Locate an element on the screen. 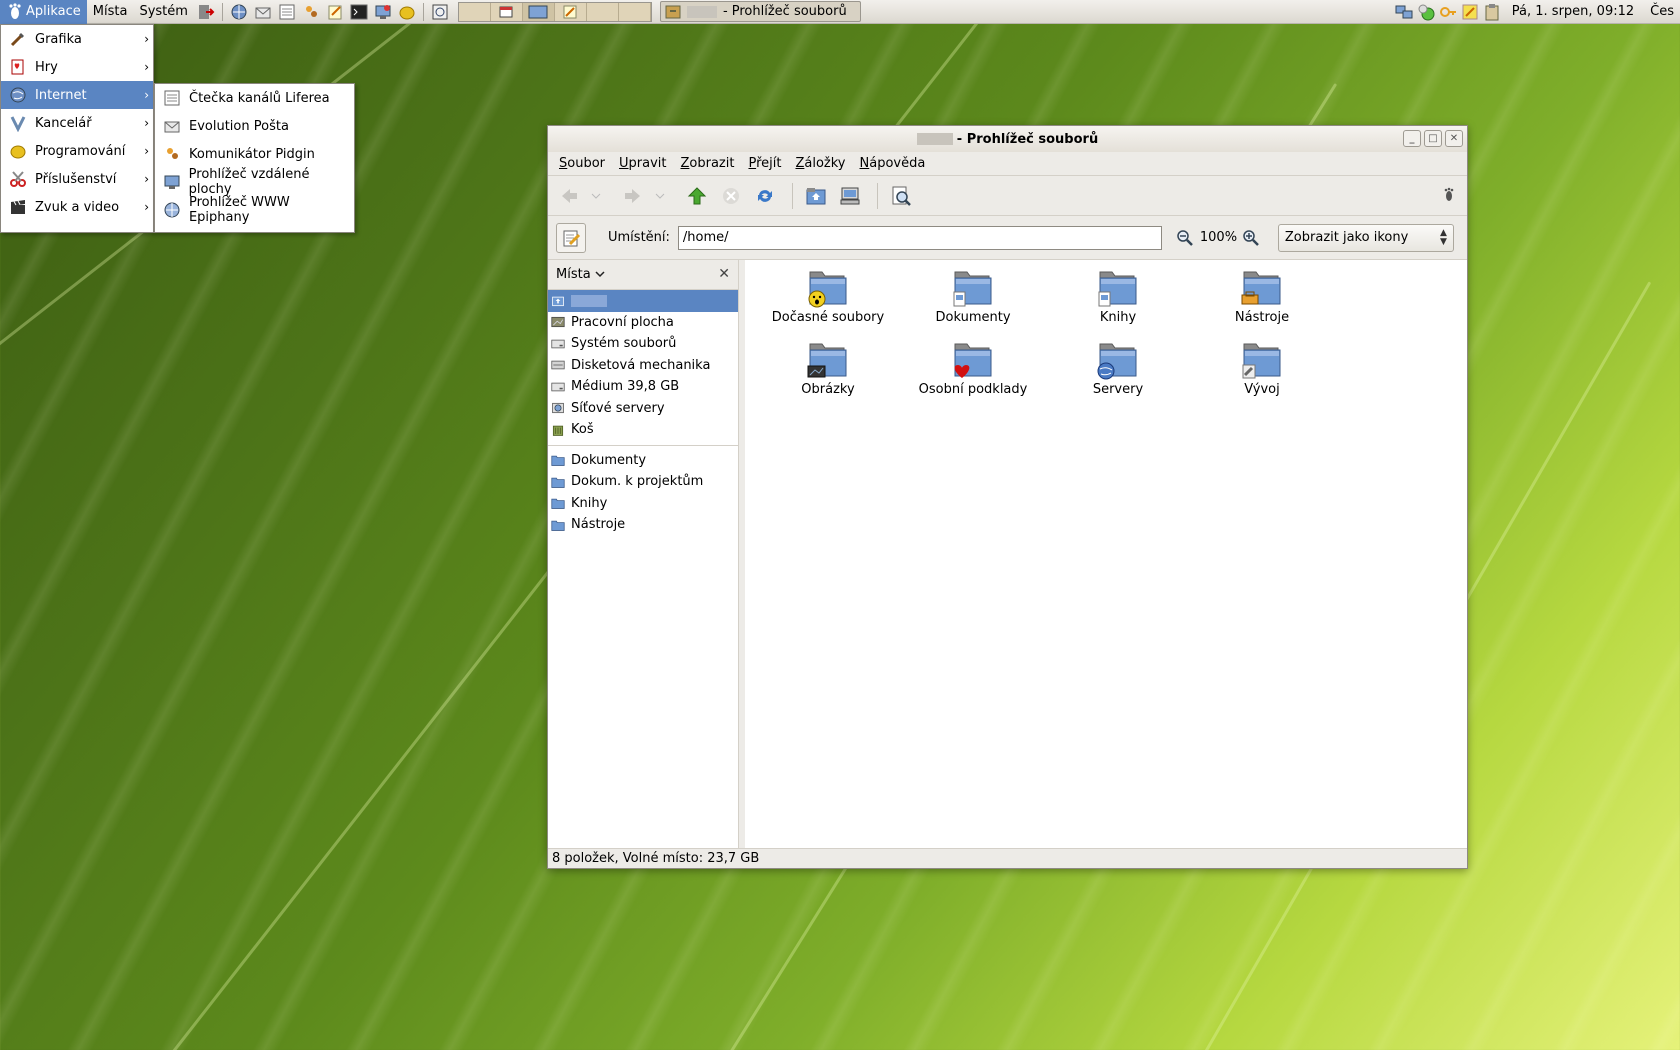 The width and height of the screenshot is (1680, 1050). menu-soubor: Soubor is located at coordinates (582, 163).